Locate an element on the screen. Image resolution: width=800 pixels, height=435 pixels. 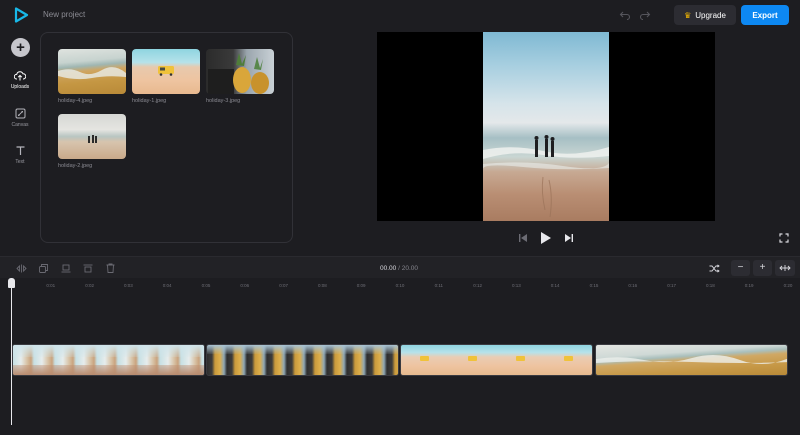
align-top-button is located at coordinates (88, 268).